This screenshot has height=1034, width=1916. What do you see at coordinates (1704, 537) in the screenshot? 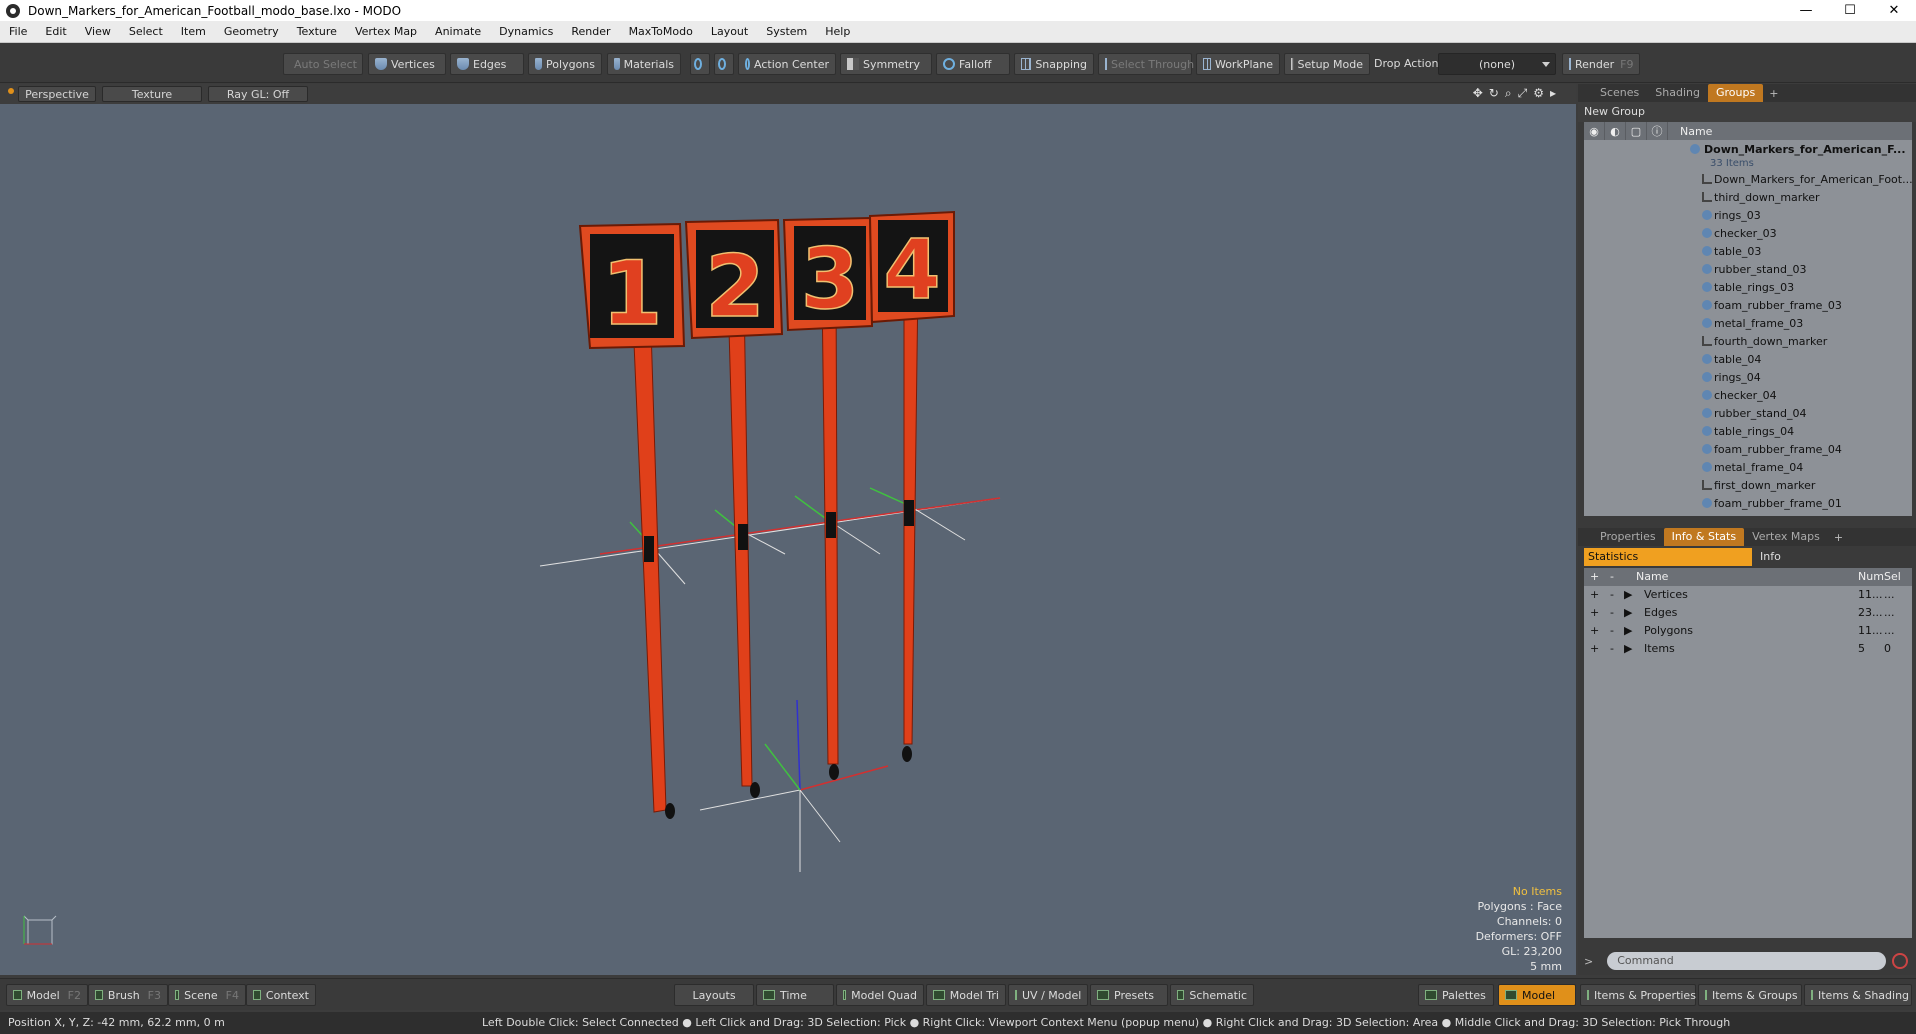
I see `tab-info-stats: Info & Stats` at bounding box center [1704, 537].